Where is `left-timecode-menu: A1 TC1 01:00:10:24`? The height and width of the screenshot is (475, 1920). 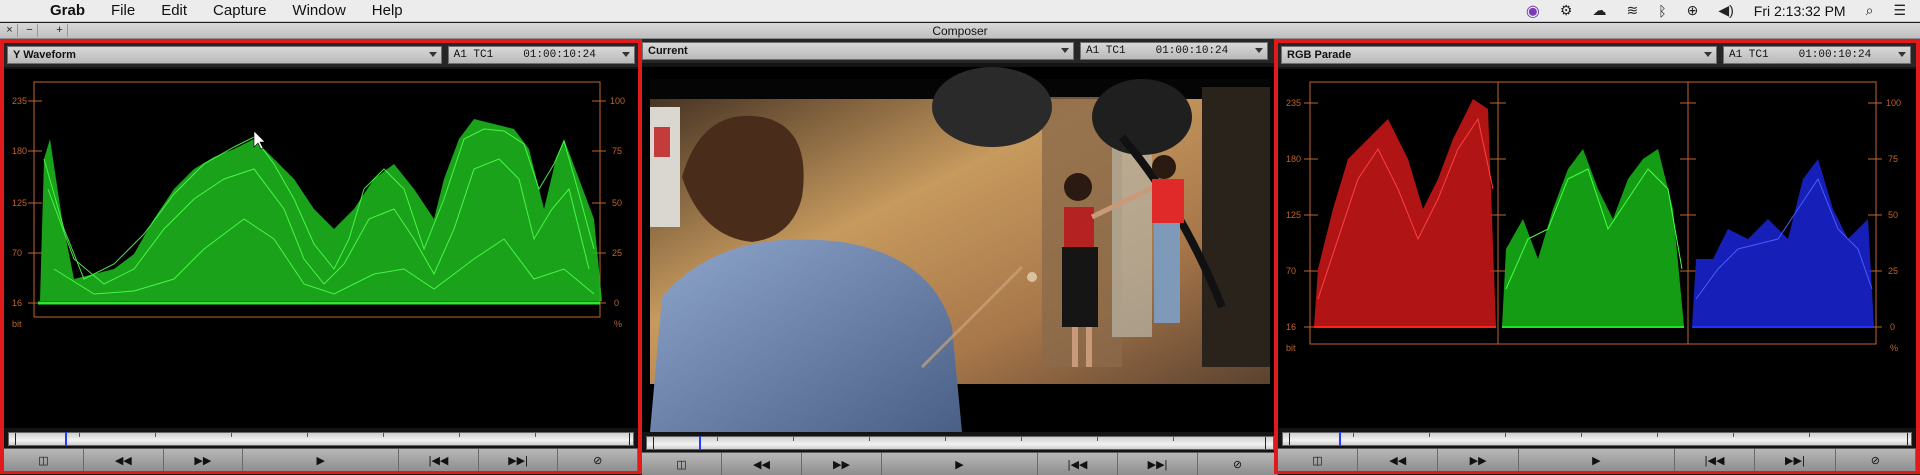
left-timecode-menu: A1 TC1 01:00:10:24 is located at coordinates (541, 55).